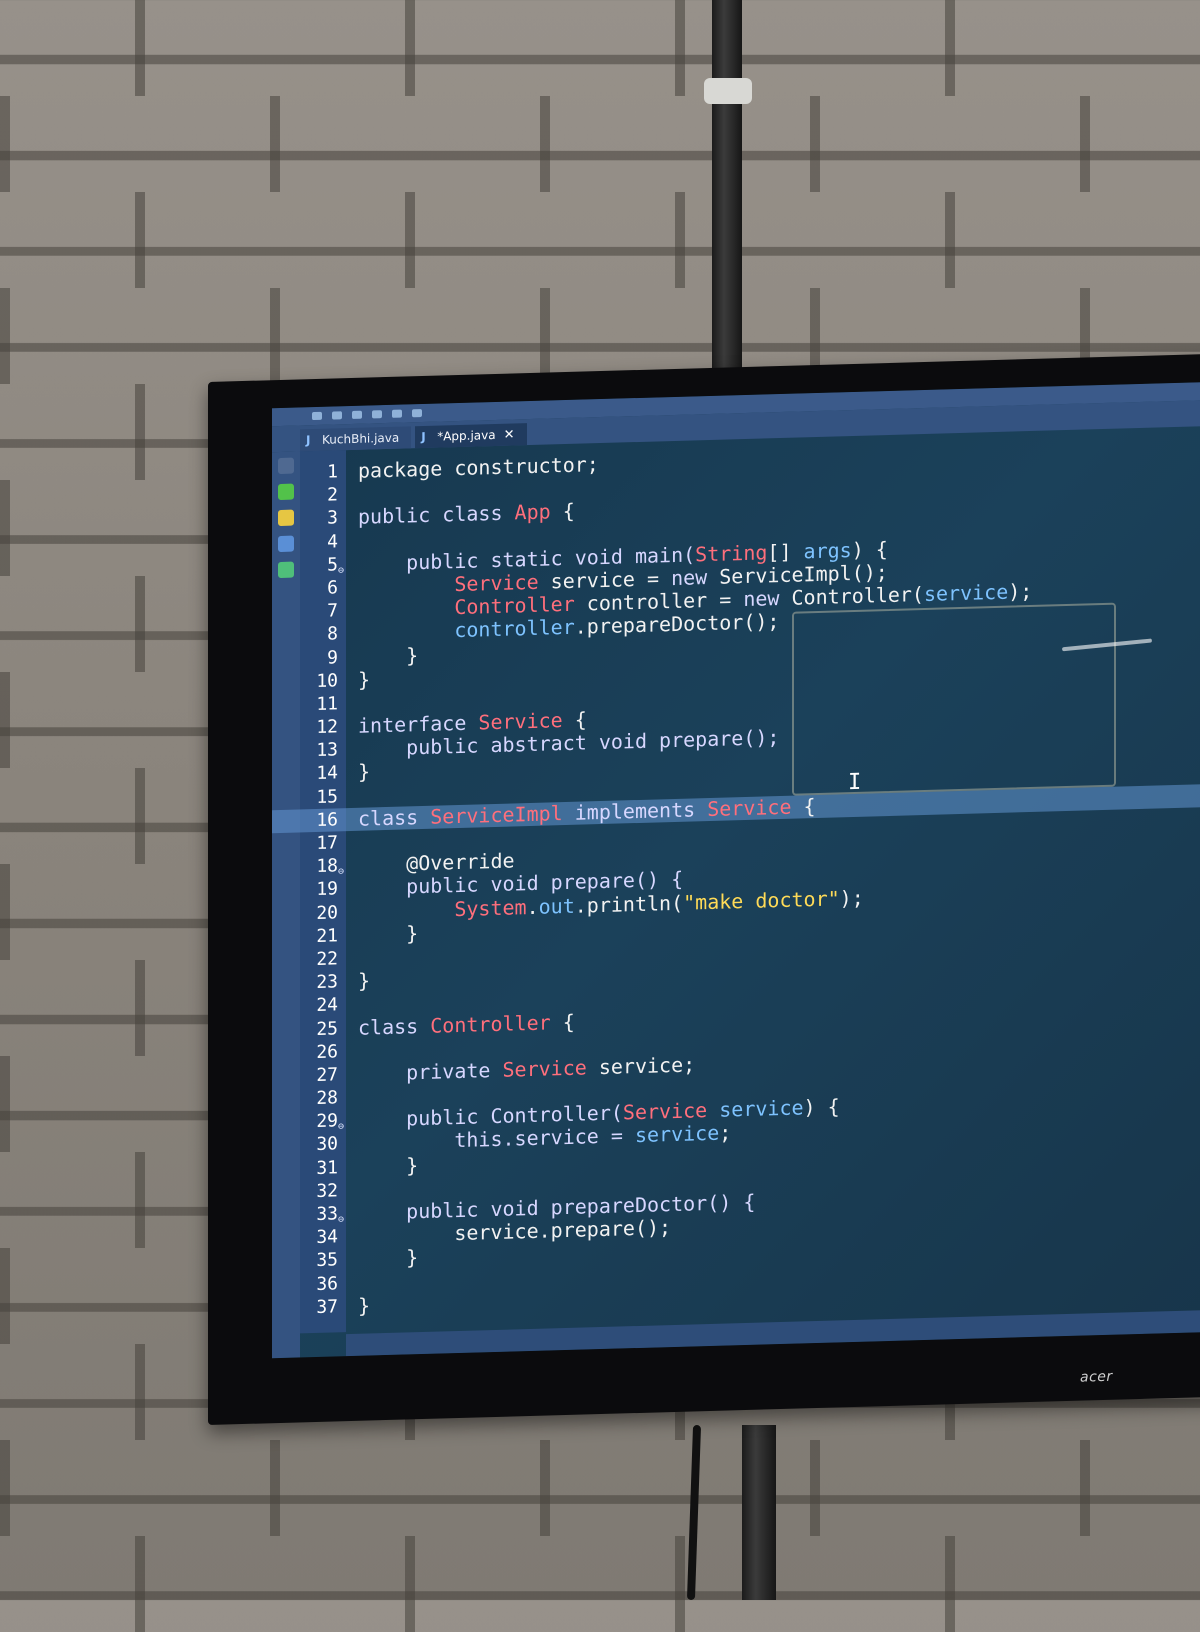 The height and width of the screenshot is (1632, 1200). I want to click on line-number: 5, so click(319, 565).